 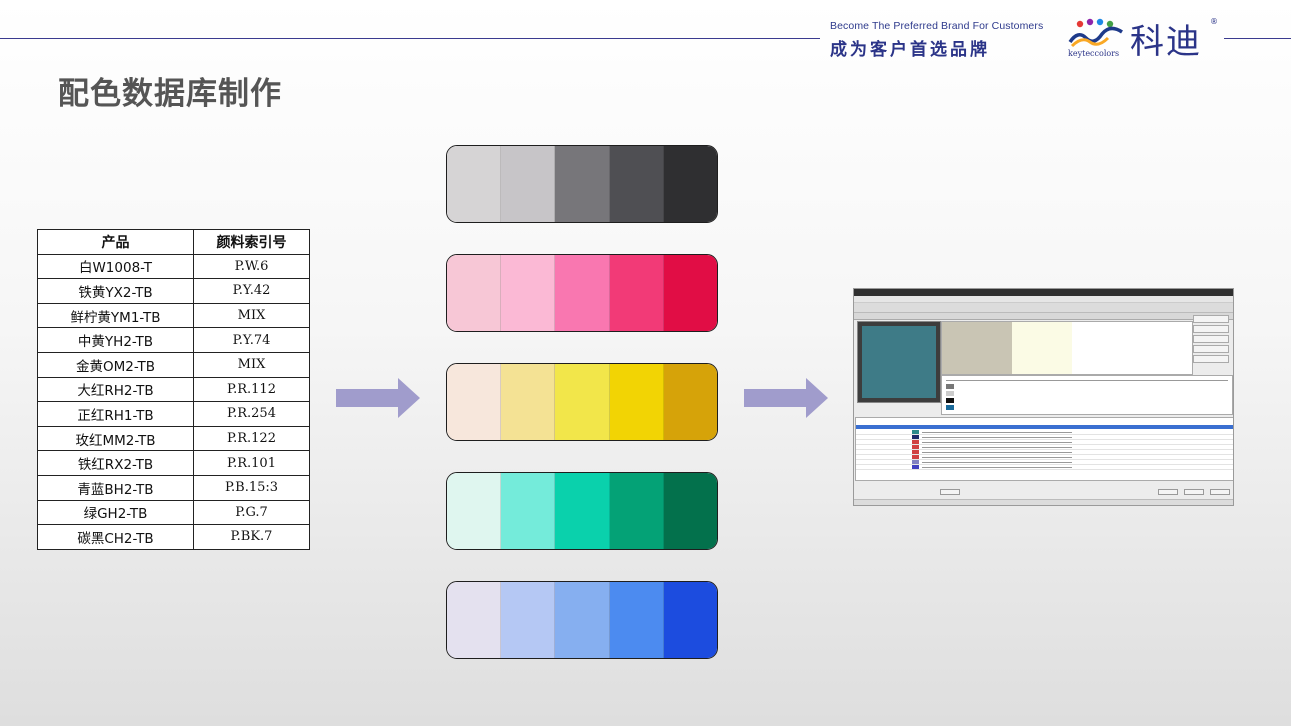 What do you see at coordinates (115, 340) in the screenshot?
I see `product-cell: 中黄YH2-TB` at bounding box center [115, 340].